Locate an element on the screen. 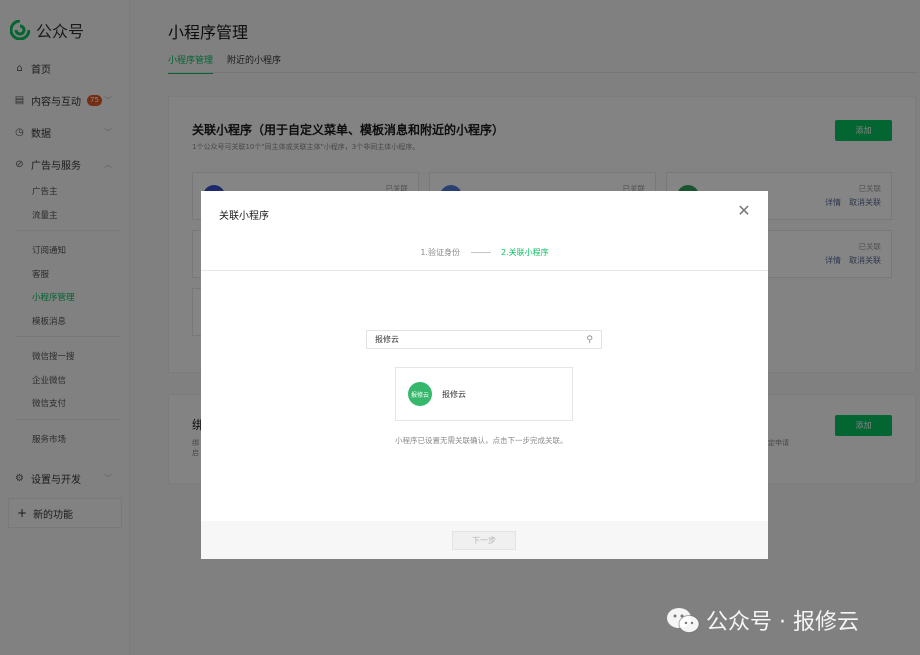 This screenshot has height=655, width=920. wechat-icon is located at coordinates (683, 620).